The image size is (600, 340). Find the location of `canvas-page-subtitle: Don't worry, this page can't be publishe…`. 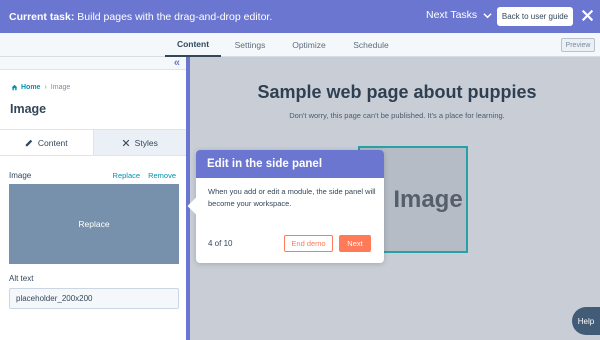

canvas-page-subtitle: Don't worry, this page can't be publishe… is located at coordinates (397, 115).